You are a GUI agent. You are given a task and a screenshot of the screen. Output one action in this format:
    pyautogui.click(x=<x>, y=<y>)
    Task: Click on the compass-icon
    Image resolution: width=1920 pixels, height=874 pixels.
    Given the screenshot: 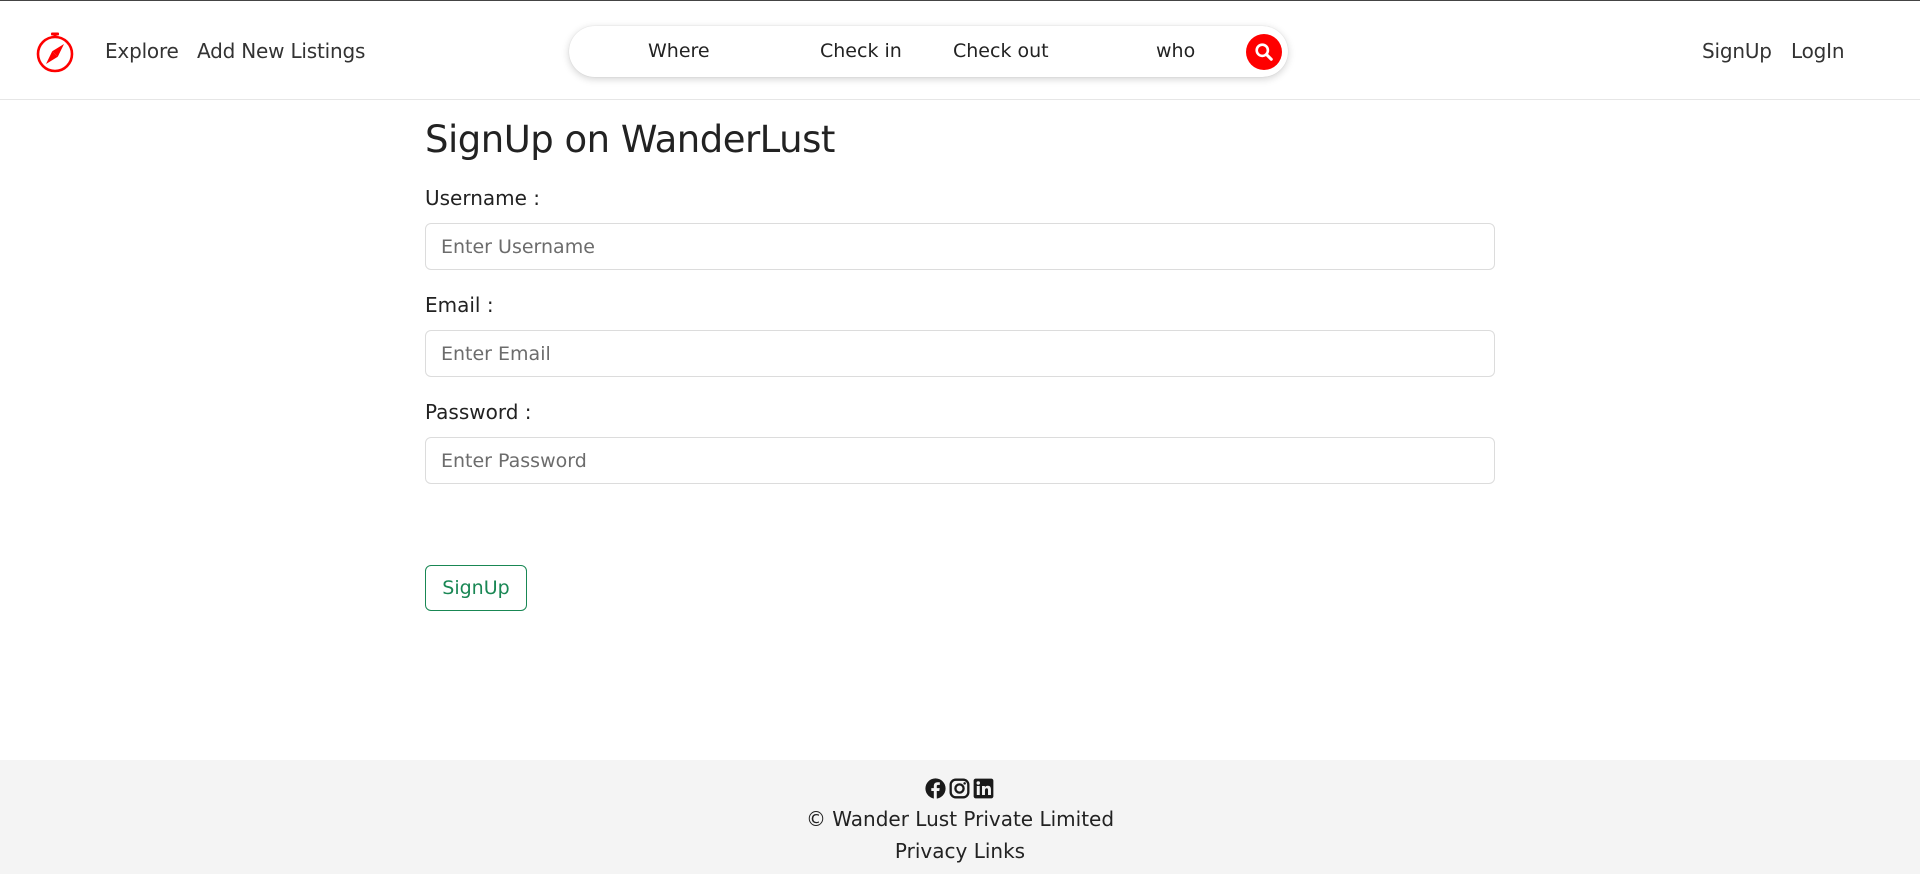 What is the action you would take?
    pyautogui.click(x=55, y=52)
    